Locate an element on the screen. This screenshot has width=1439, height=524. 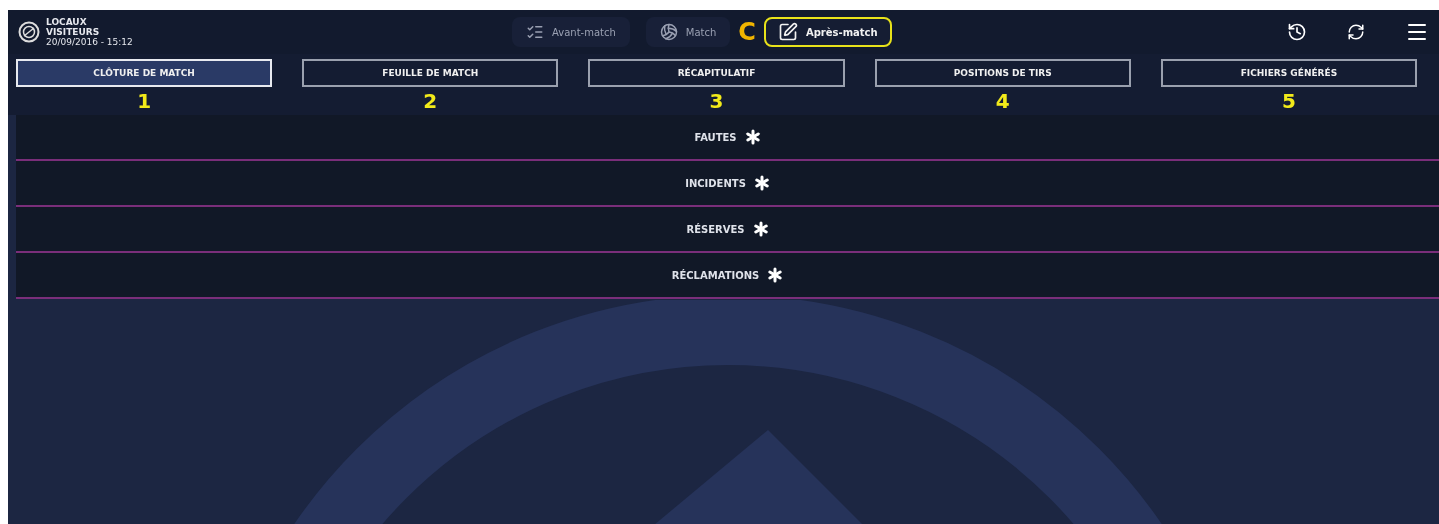
section-label: FAUTES is located at coordinates (715, 137).